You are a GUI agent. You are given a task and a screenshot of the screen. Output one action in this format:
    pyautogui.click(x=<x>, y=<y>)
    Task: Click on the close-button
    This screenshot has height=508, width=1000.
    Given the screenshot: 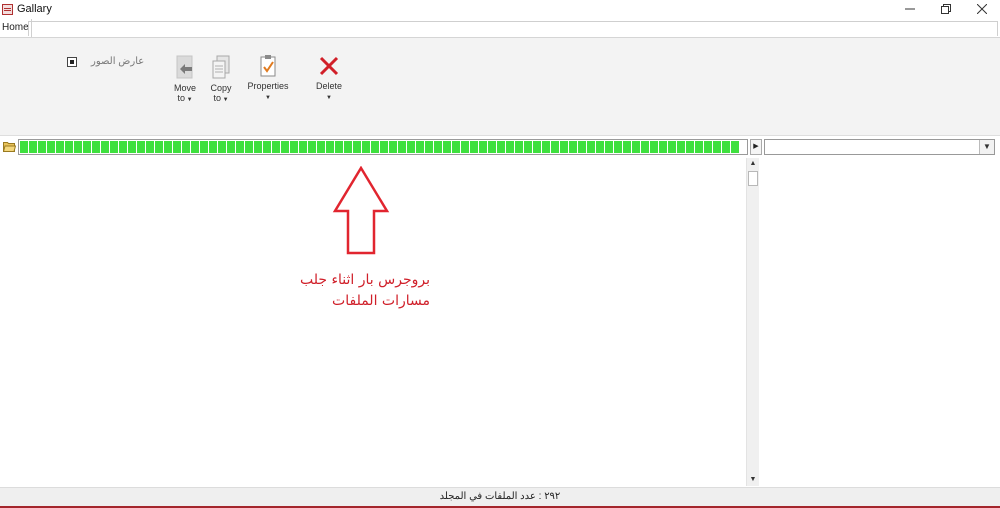 What is the action you would take?
    pyautogui.click(x=982, y=9)
    